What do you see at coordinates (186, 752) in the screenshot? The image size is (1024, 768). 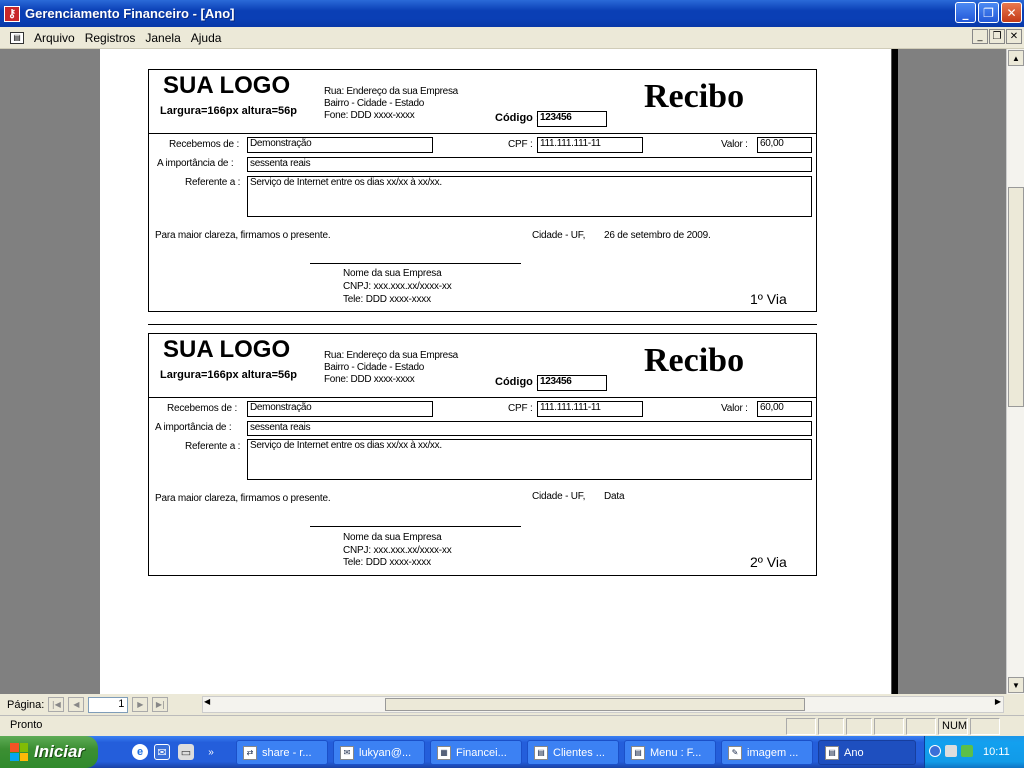 I see `show-desktop-icon: ▭` at bounding box center [186, 752].